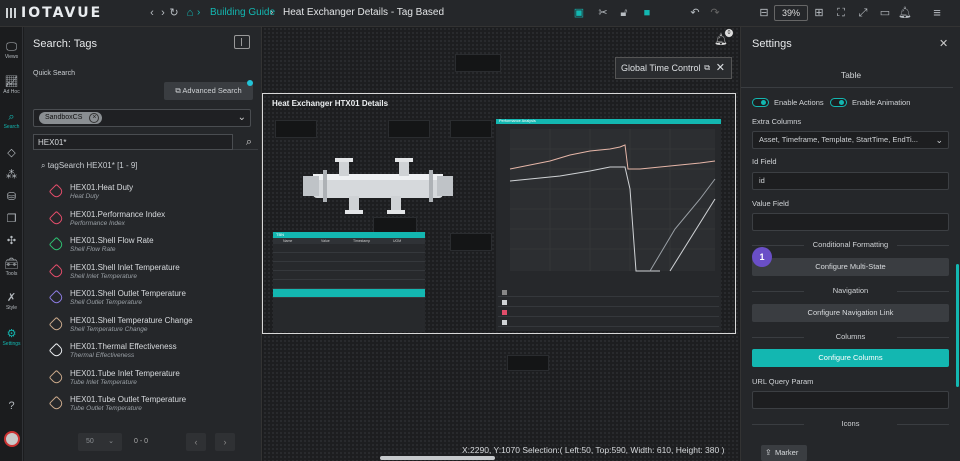 The height and width of the screenshot is (461, 960). I want to click on dashboard-icon: ▣, so click(579, 13).